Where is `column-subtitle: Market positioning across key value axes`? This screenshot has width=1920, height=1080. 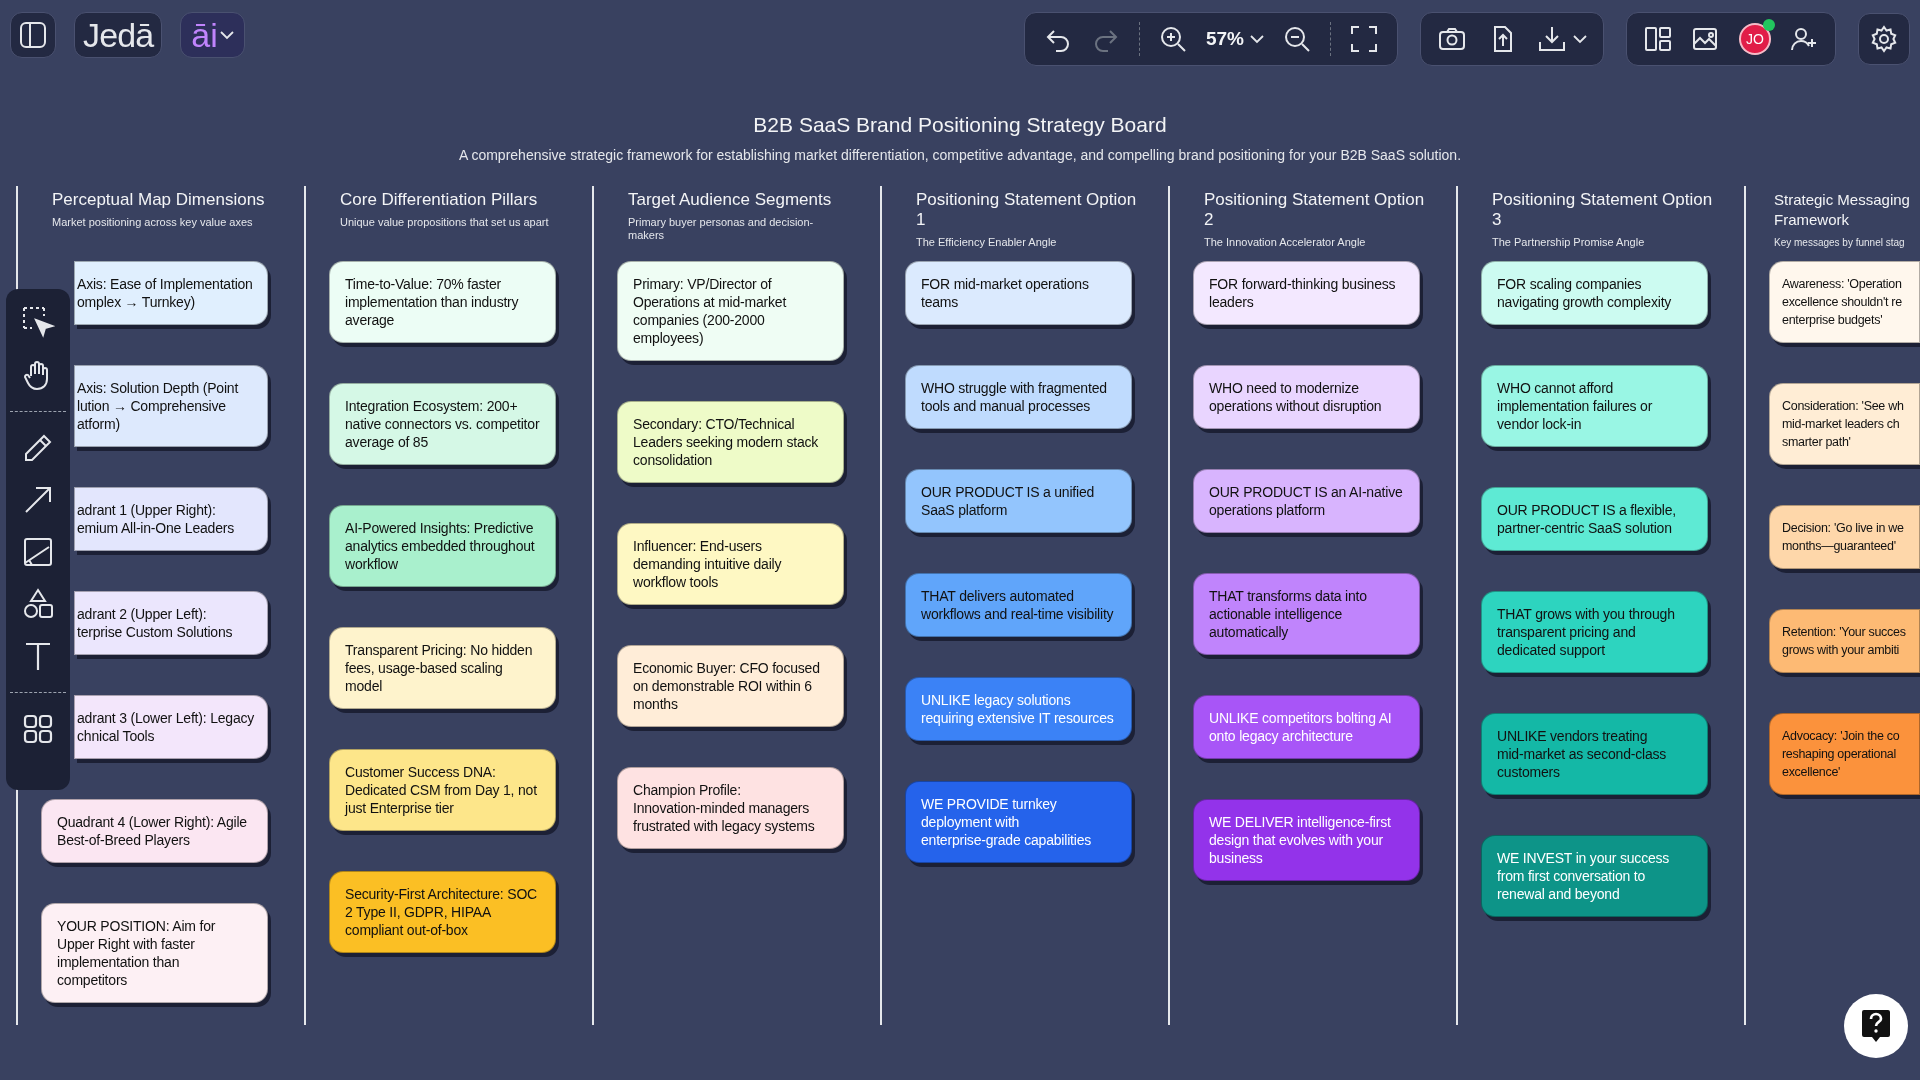
column-subtitle: Market positioning across key value axes is located at coordinates (153, 222).